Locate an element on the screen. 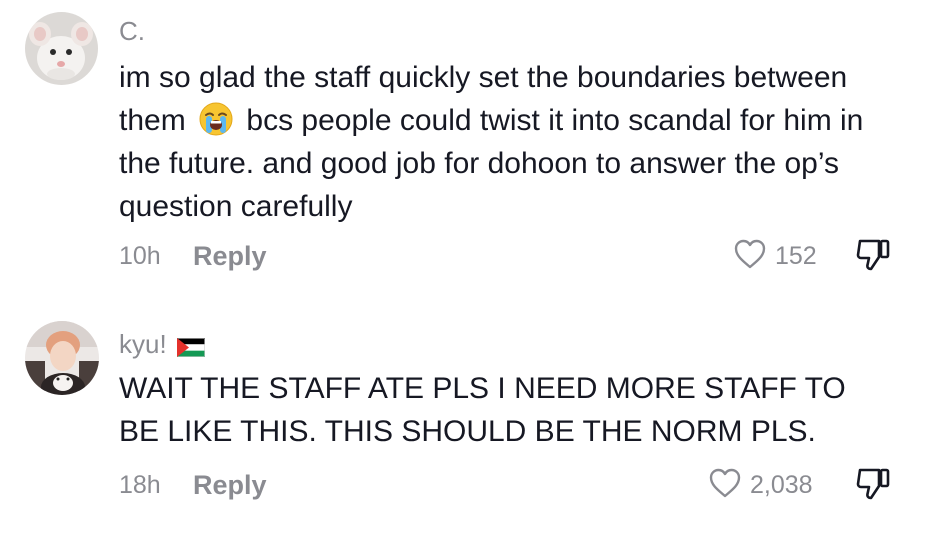 This screenshot has height=539, width=925. username: kyu! is located at coordinates (162, 344).